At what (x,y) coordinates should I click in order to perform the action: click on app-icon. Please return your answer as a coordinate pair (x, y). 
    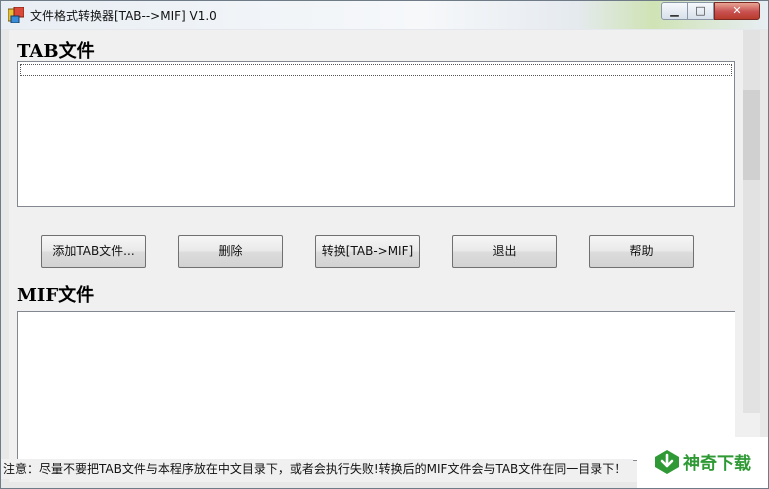
    Looking at the image, I should click on (16, 15).